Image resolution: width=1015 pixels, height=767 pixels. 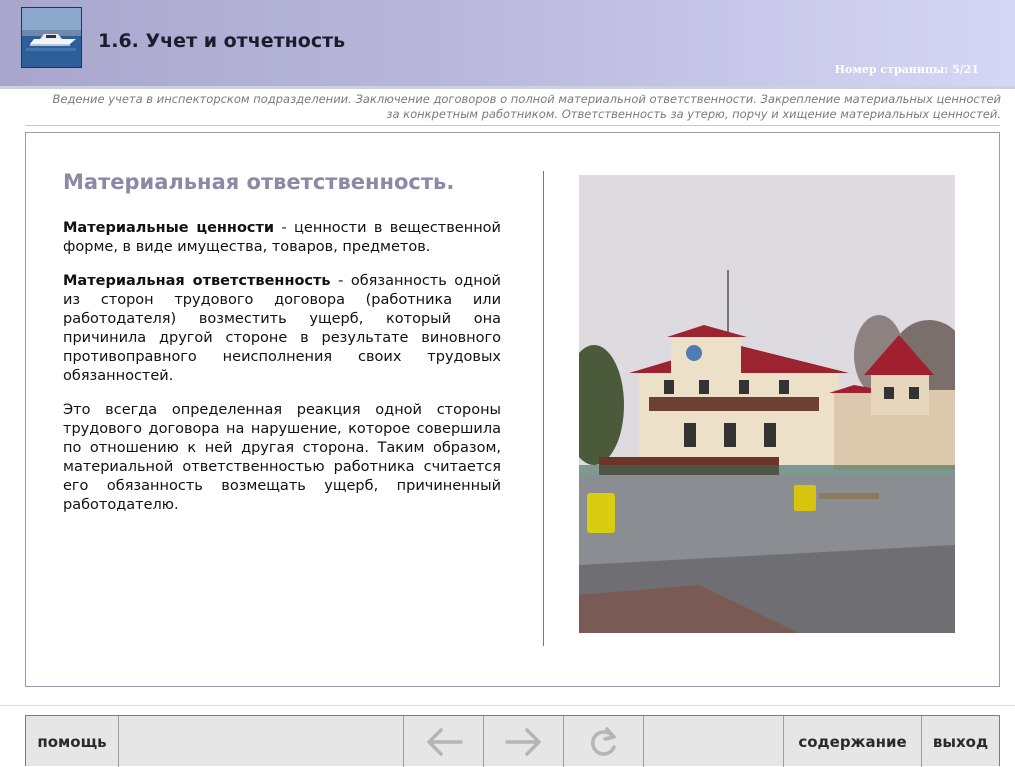 I want to click on help-label: помощь, so click(x=72, y=741).